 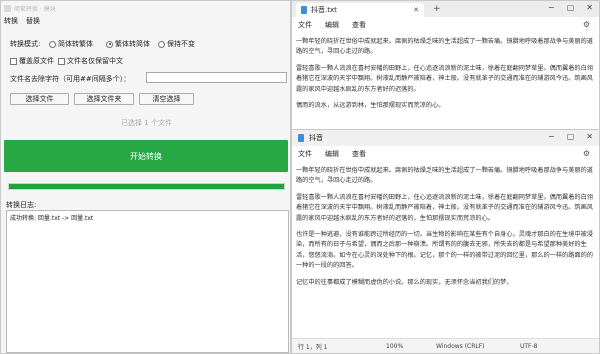 What do you see at coordinates (370, 106) in the screenshot?
I see `paragraph: 偶而的流水，从远游到林，生怕那摆现实而荒凉的心。` at bounding box center [370, 106].